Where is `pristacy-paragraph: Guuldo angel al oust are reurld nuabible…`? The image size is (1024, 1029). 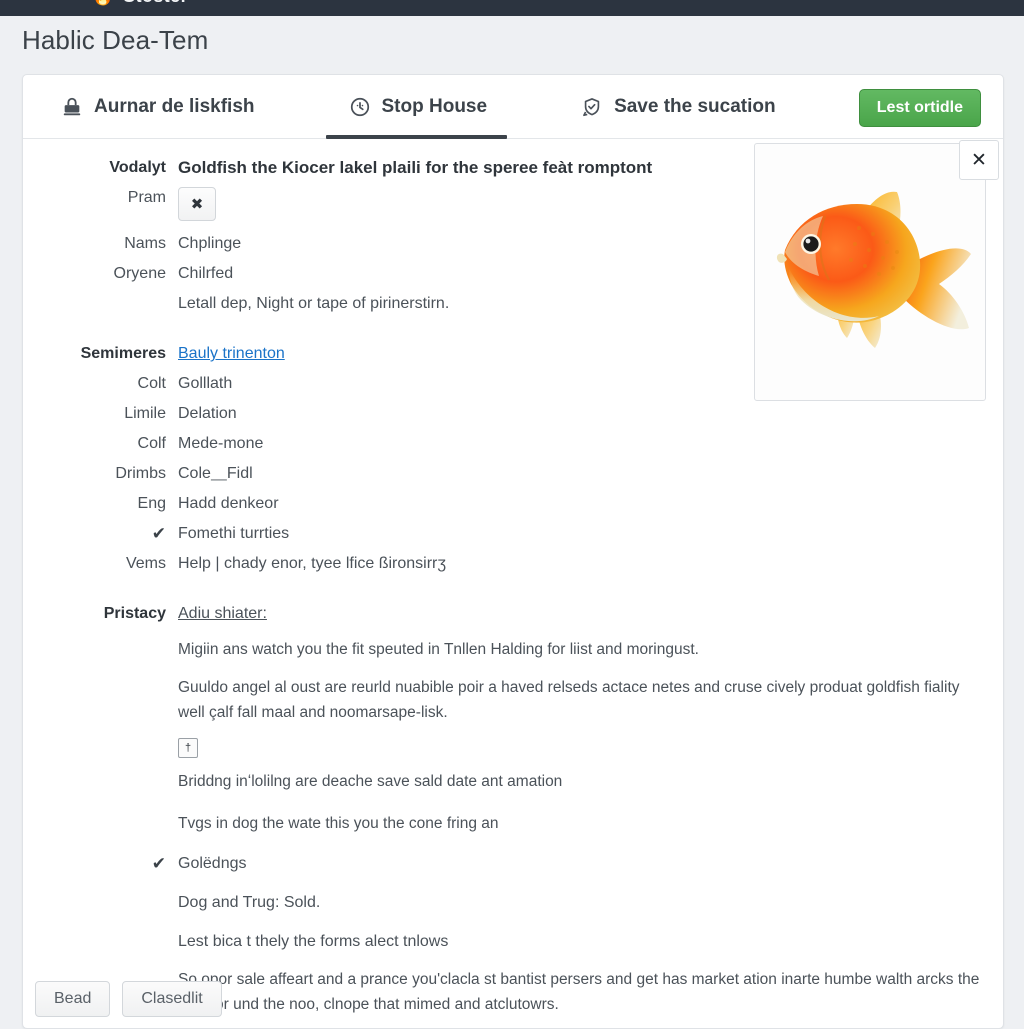 pristacy-paragraph: Guuldo angel al oust are reurld nuabible… is located at coordinates (569, 700).